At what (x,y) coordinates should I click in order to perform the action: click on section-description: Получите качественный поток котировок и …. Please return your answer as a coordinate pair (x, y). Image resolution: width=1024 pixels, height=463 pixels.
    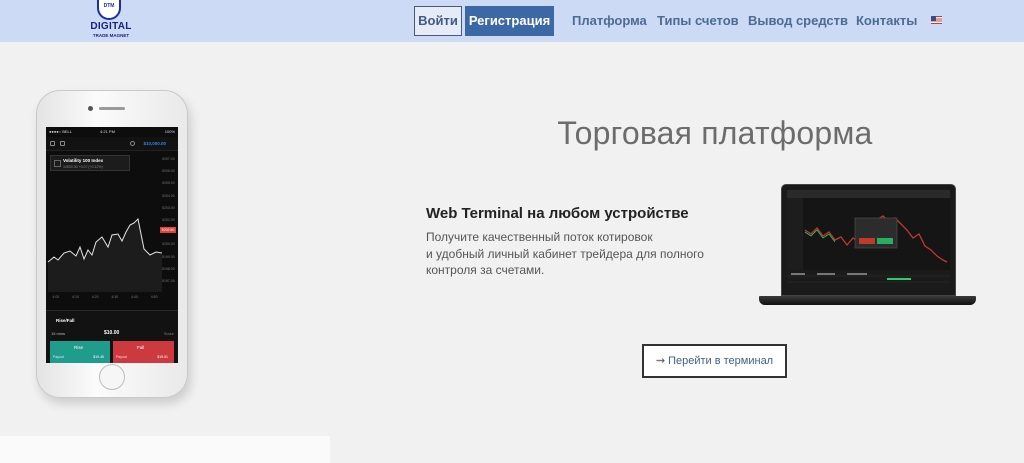
    Looking at the image, I should click on (571, 254).